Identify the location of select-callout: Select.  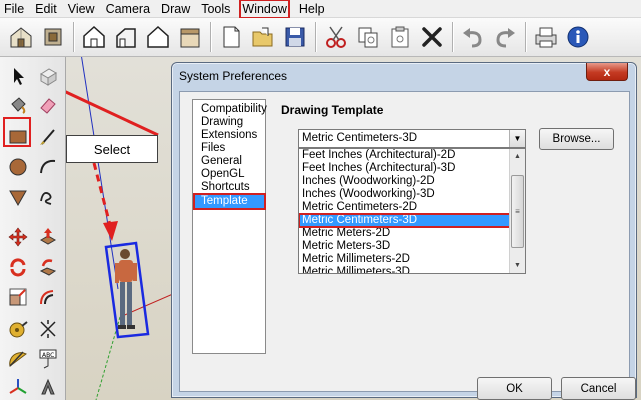
(112, 149).